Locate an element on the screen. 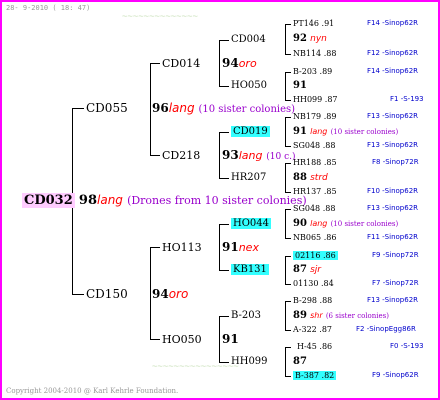 This screenshot has width=440, height=400. gen4-row: NB114 .88 is located at coordinates (314, 54).